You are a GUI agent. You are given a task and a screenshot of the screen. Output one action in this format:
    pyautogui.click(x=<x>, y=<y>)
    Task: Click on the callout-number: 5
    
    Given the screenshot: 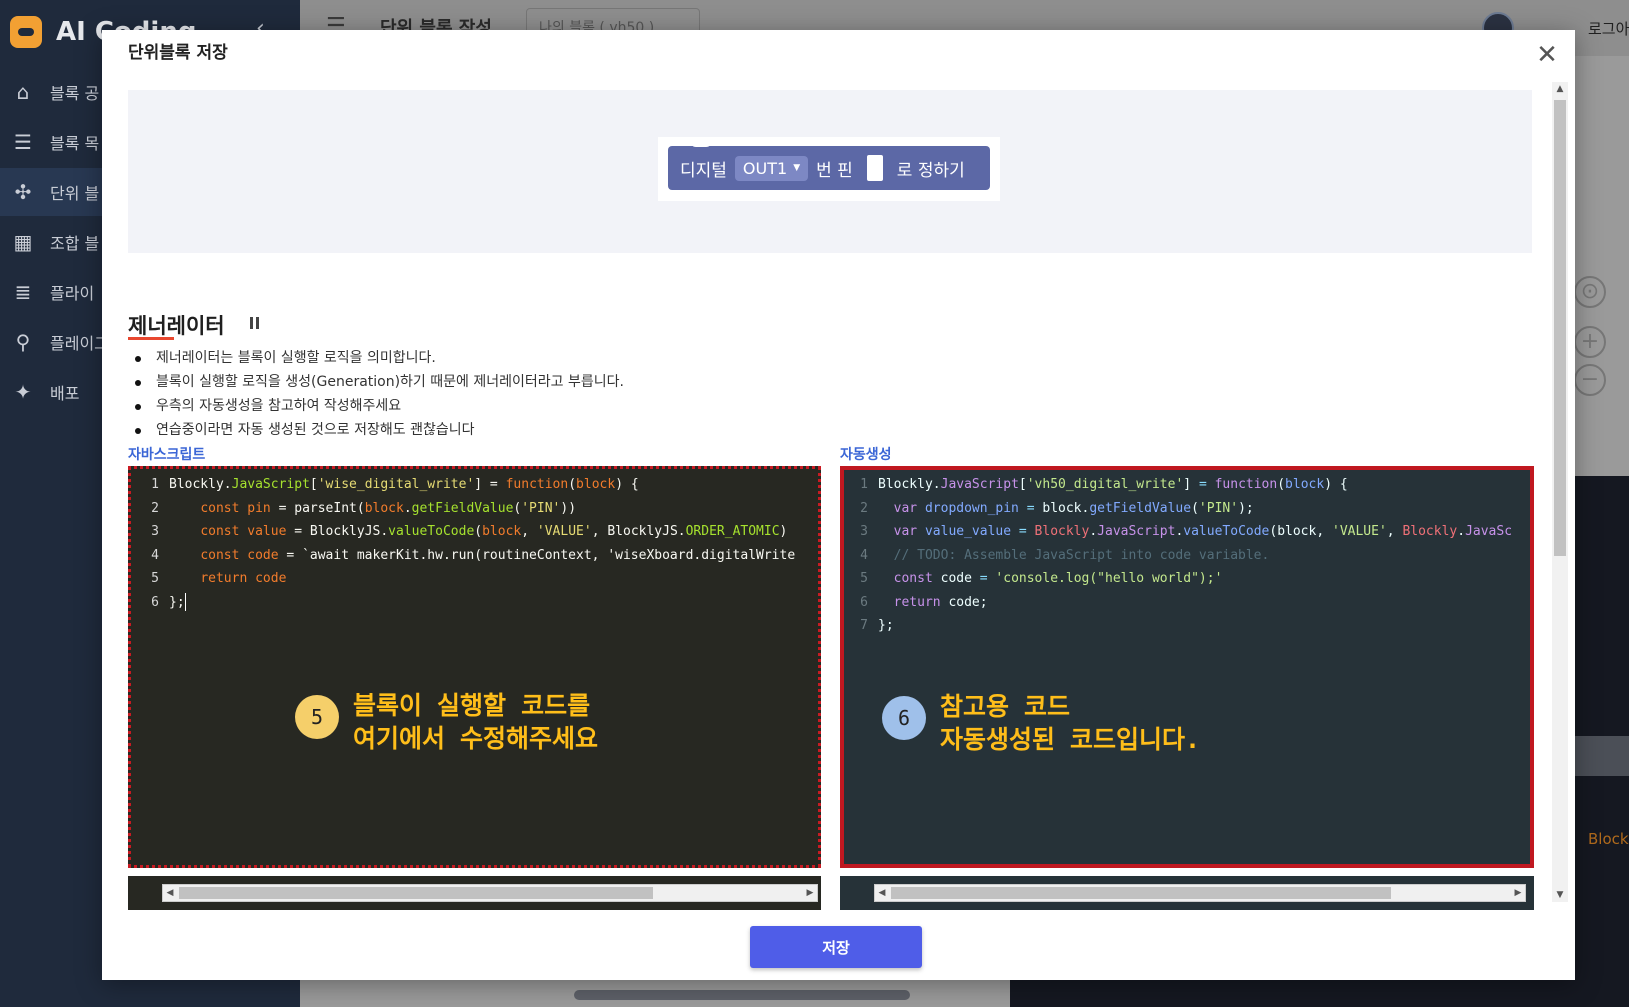 What is the action you would take?
    pyautogui.click(x=317, y=717)
    